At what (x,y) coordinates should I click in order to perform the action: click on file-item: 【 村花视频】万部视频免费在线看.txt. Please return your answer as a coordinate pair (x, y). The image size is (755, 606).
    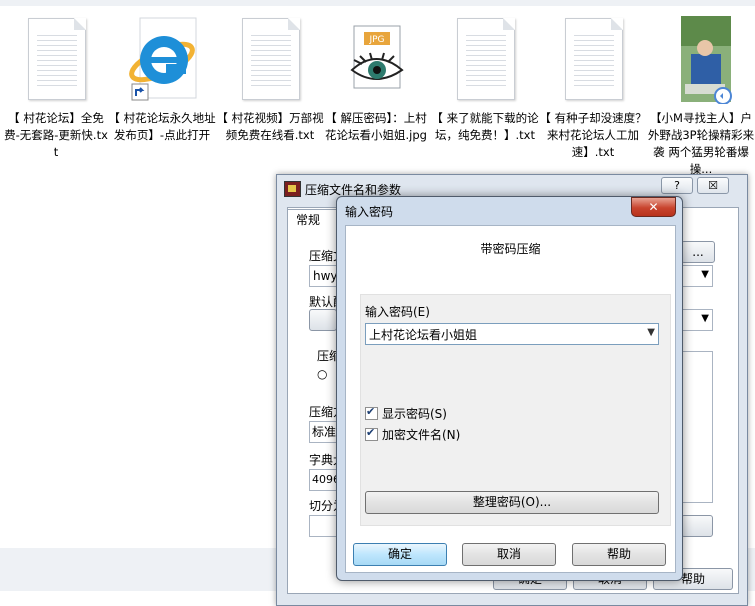
    Looking at the image, I should click on (270, 79).